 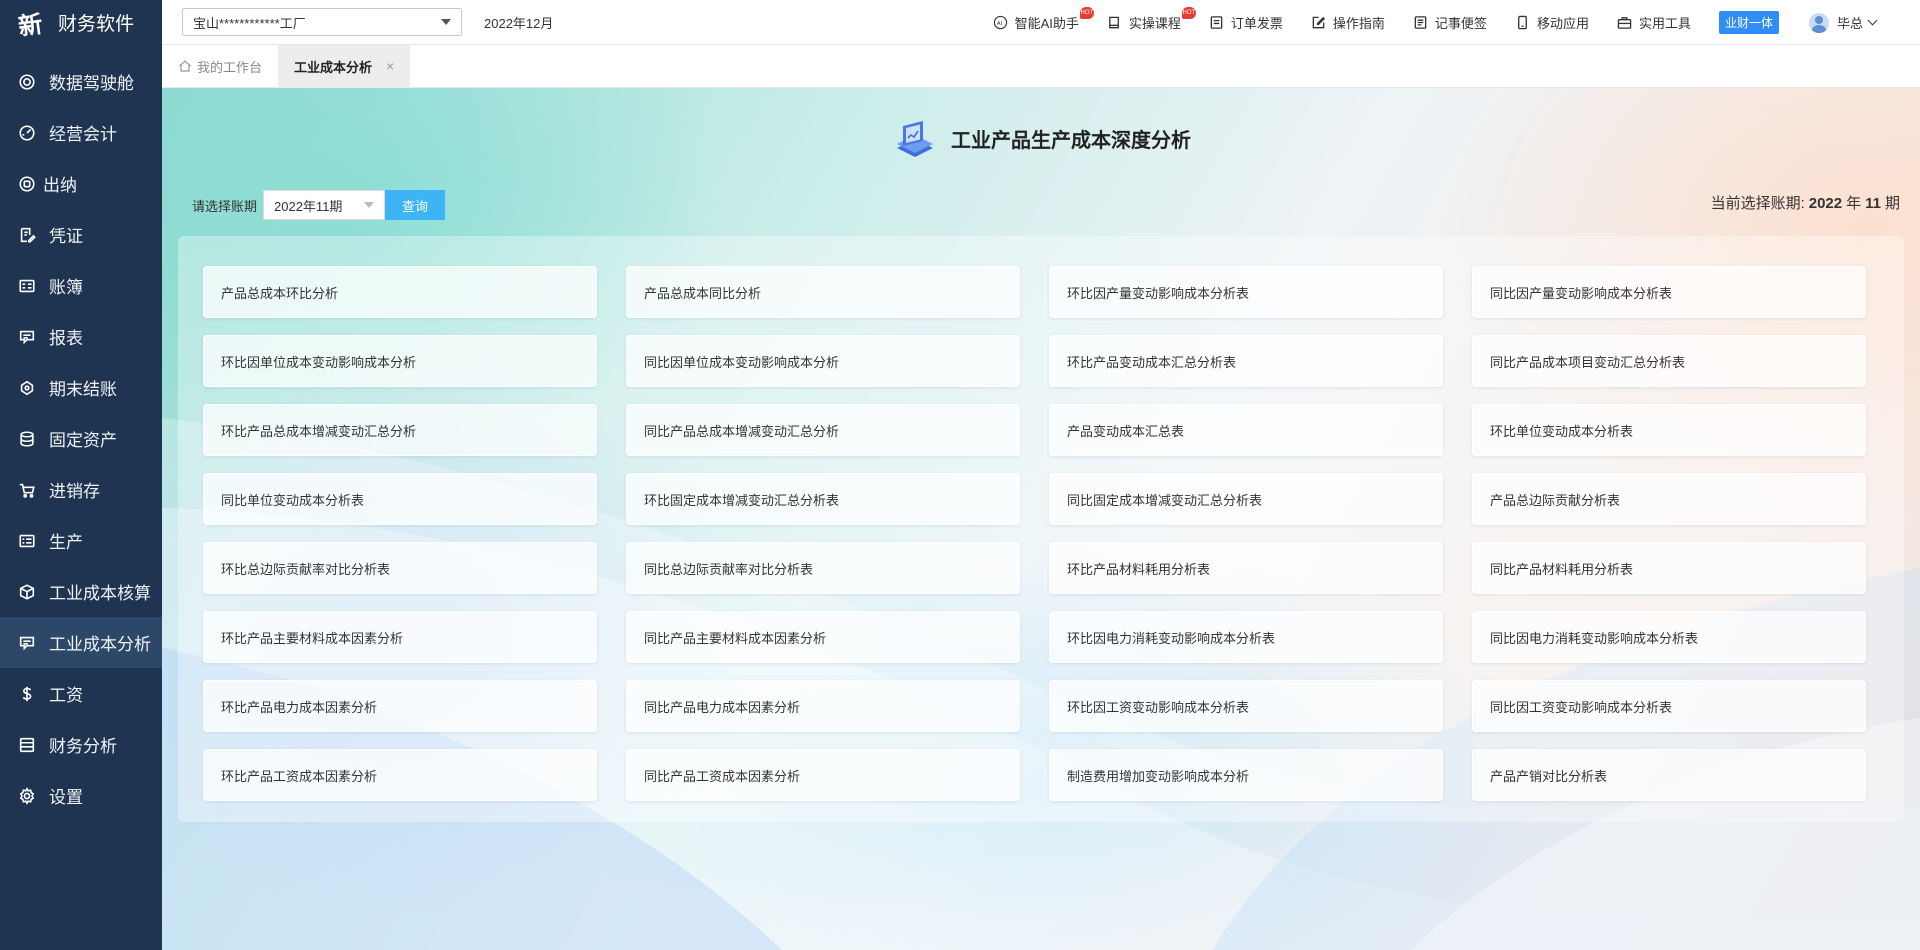 What do you see at coordinates (27, 490) in the screenshot?
I see `cart-icon` at bounding box center [27, 490].